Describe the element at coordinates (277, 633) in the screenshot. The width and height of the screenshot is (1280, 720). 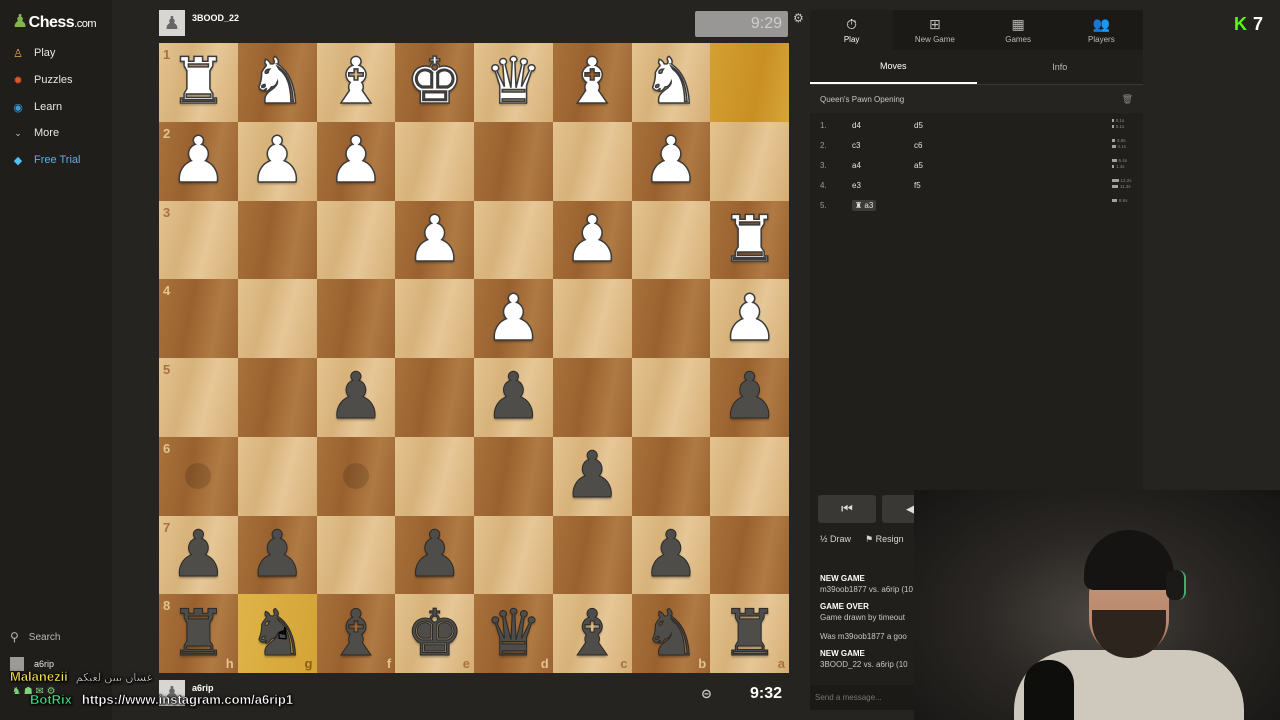
I see `board-square: g ♞ ☝` at that location.